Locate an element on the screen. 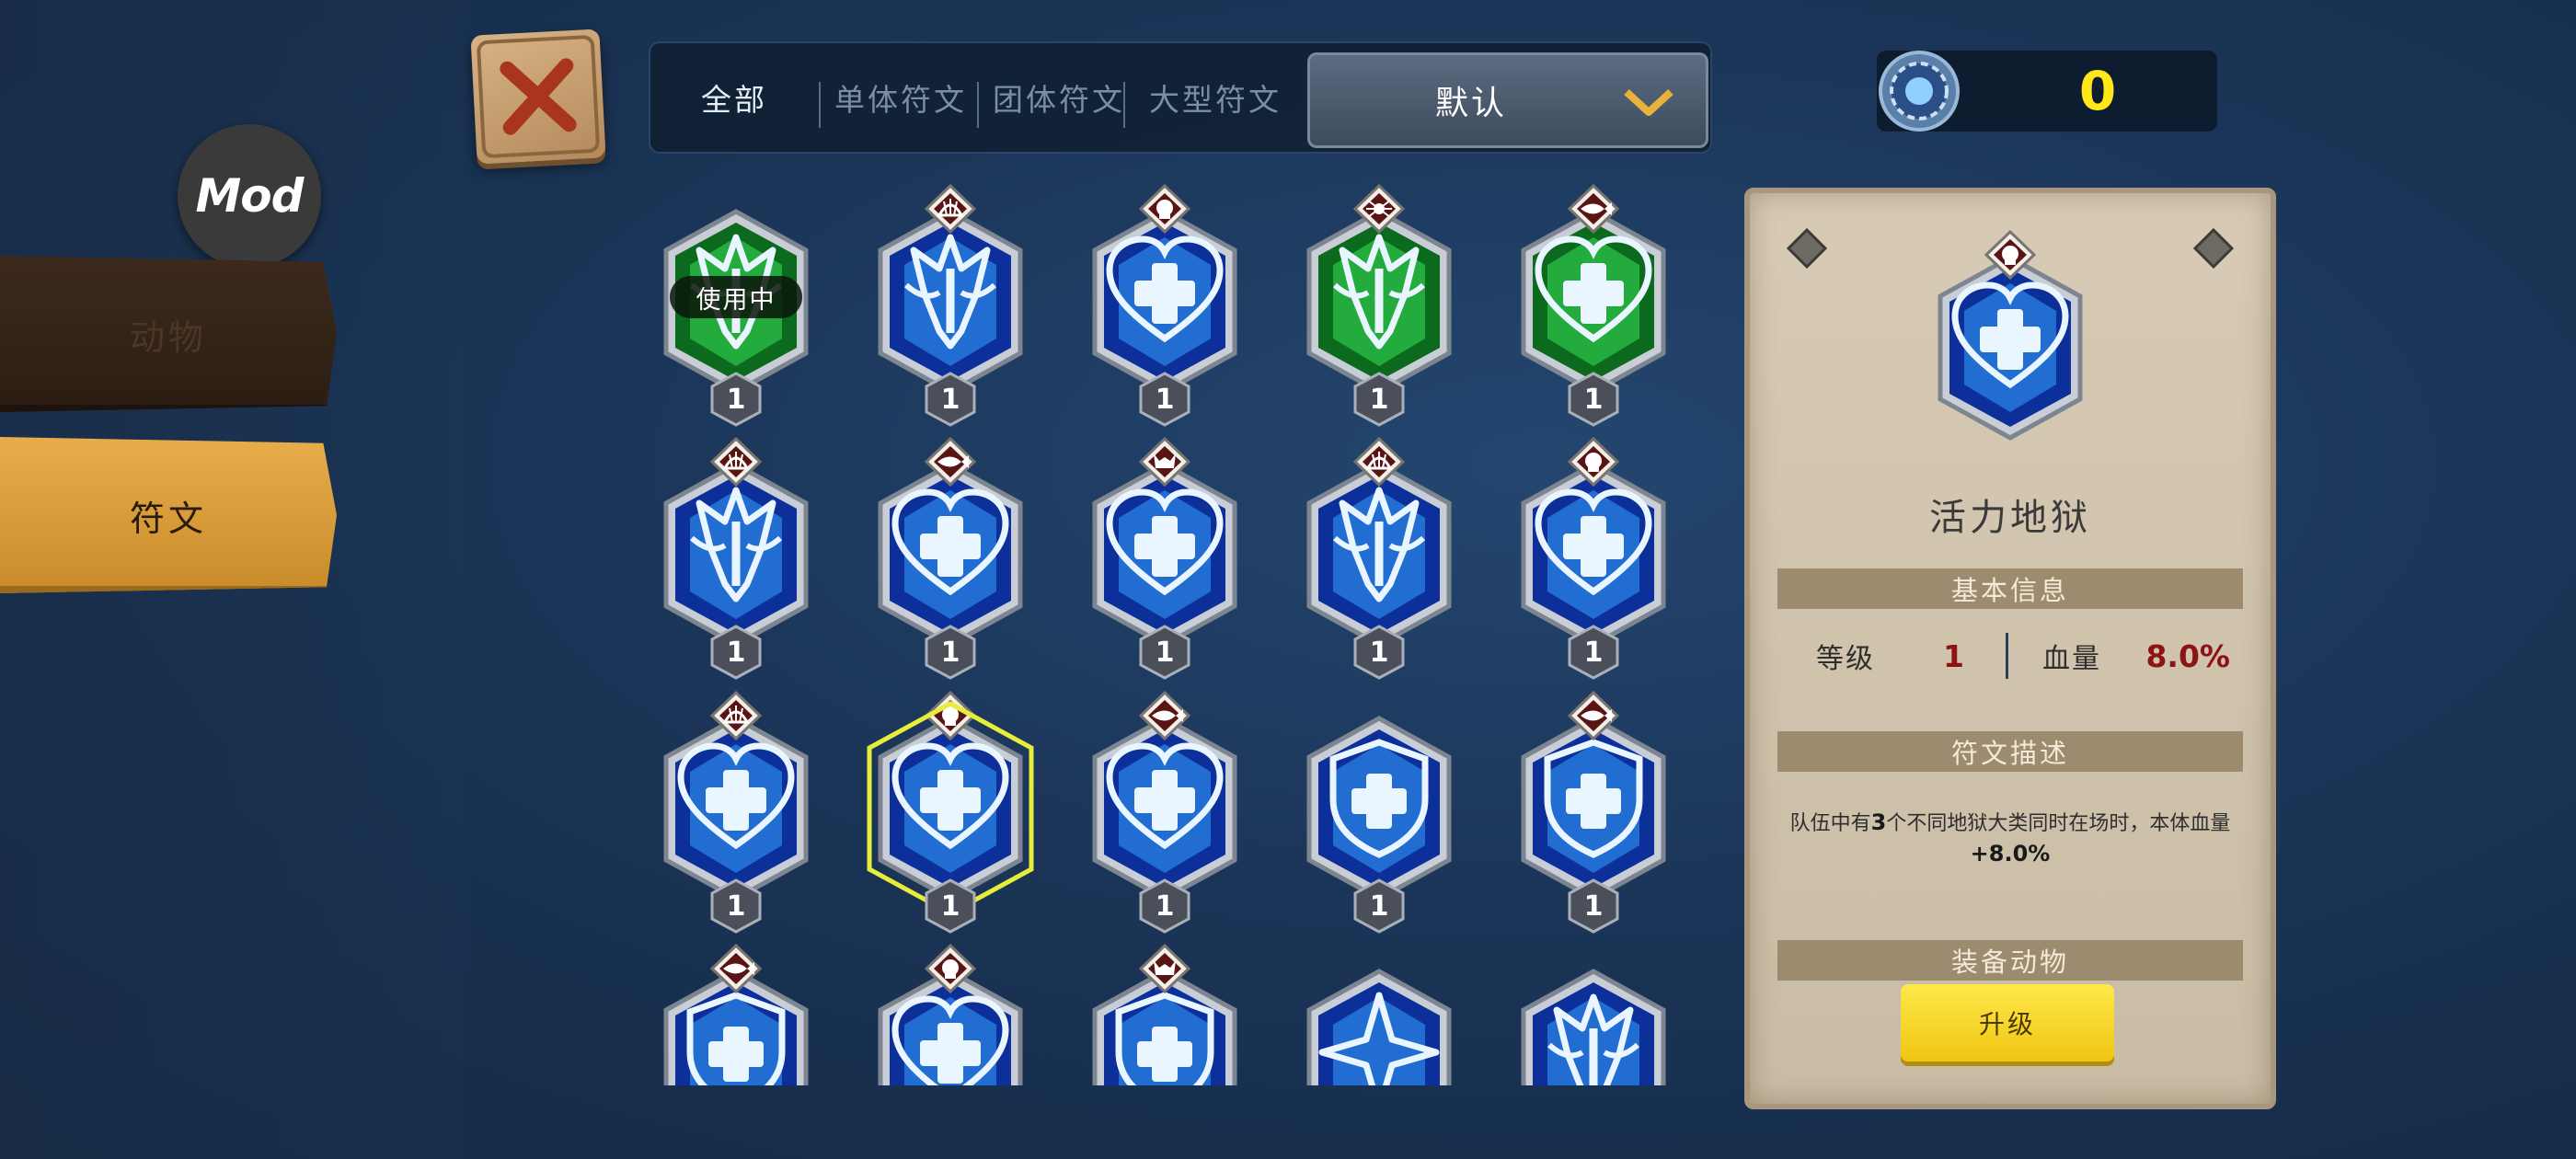 This screenshot has height=1159, width=2576. detail-rune-emblem is located at coordinates (2010, 340).